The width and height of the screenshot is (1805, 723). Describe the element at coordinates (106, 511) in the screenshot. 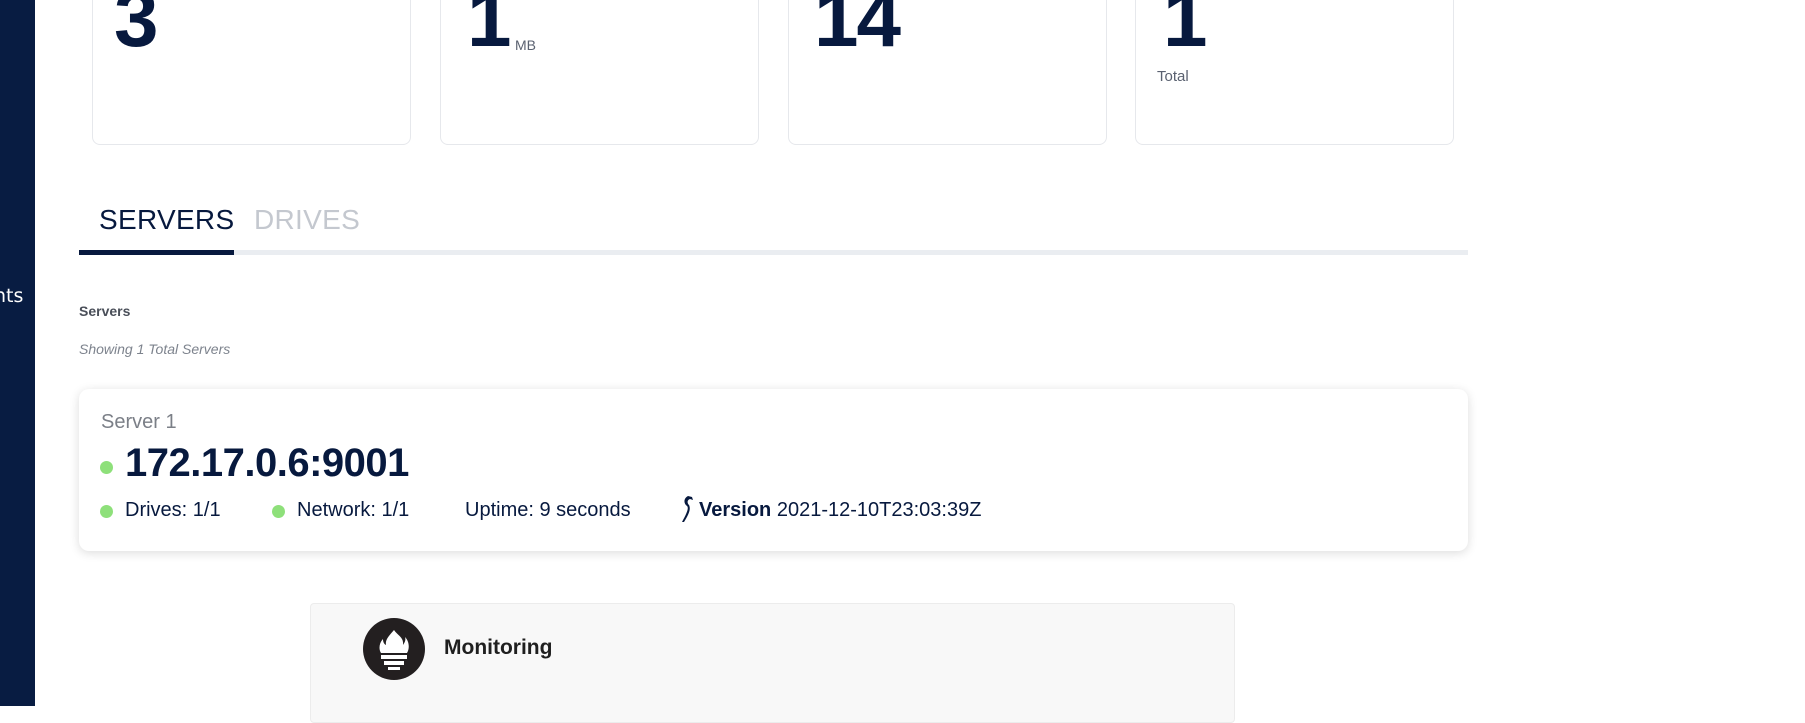

I see `drives-status-dot-icon` at that location.